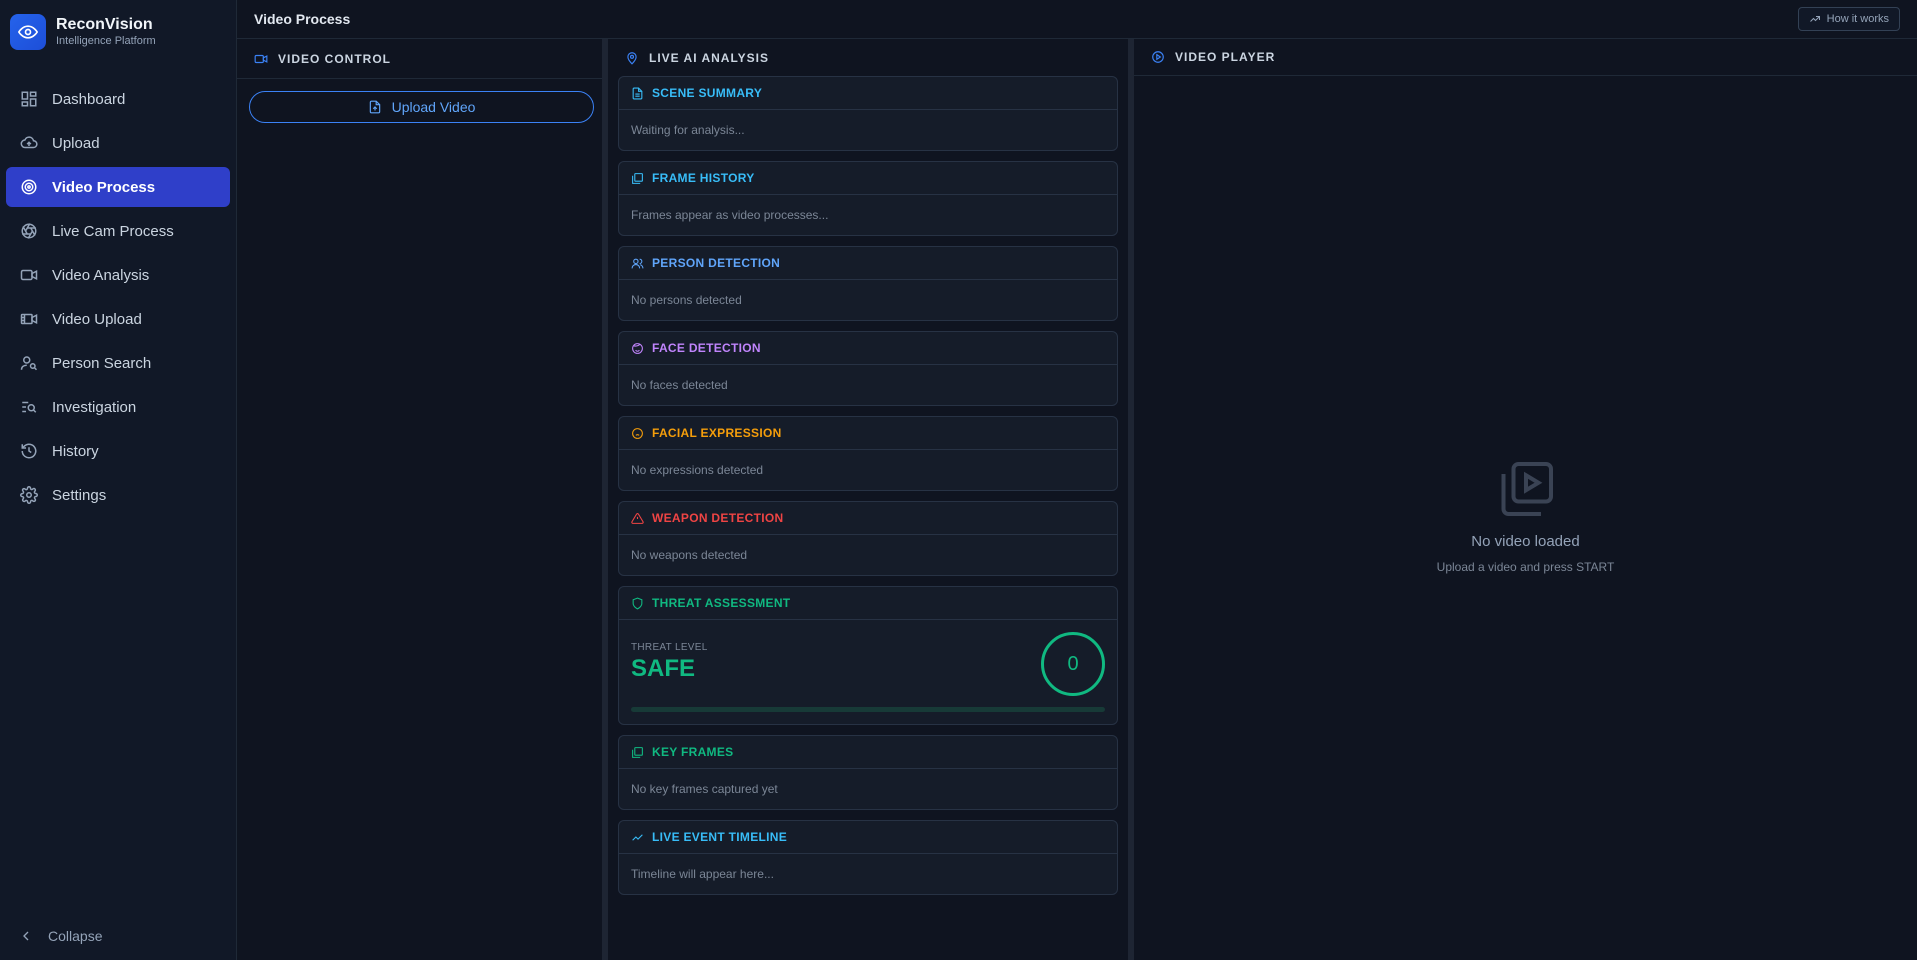 Image resolution: width=1917 pixels, height=960 pixels. Describe the element at coordinates (1225, 57) in the screenshot. I see `panel-title: VIDEO PLAYER` at that location.